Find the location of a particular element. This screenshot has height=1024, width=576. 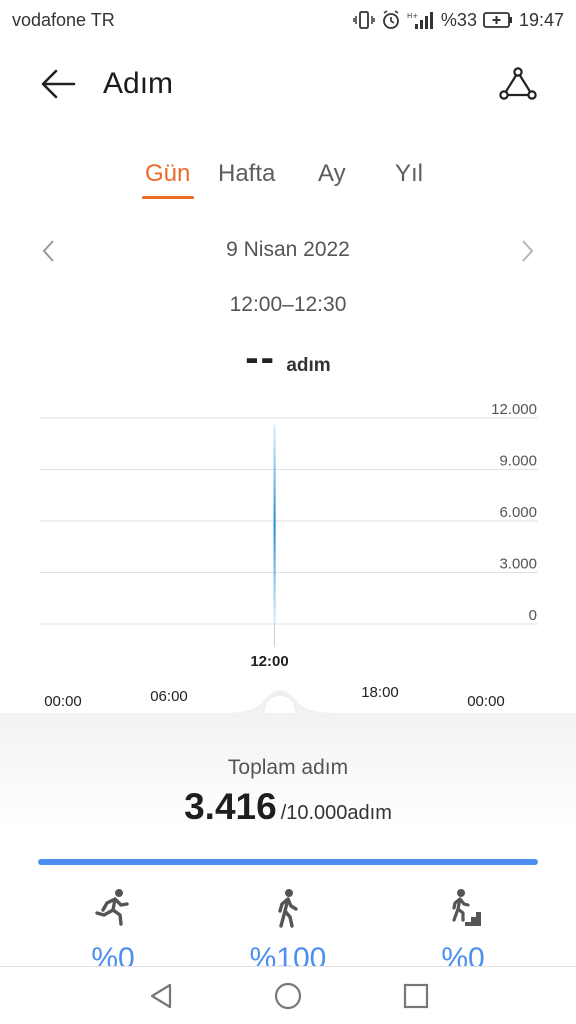

clock: 19:47 is located at coordinates (541, 19).